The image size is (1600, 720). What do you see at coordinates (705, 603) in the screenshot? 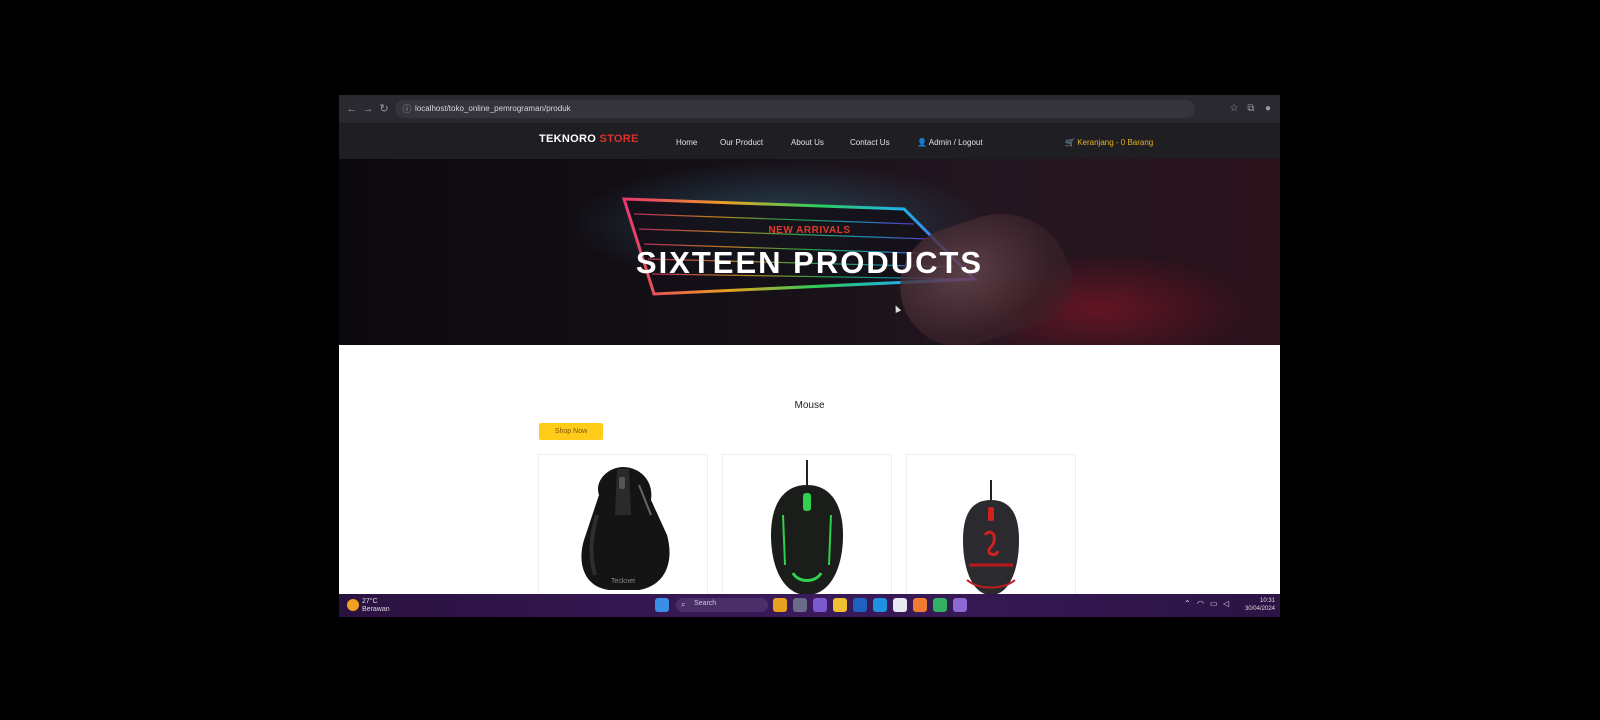
I see `taskbar-search-label: Search` at bounding box center [705, 603].